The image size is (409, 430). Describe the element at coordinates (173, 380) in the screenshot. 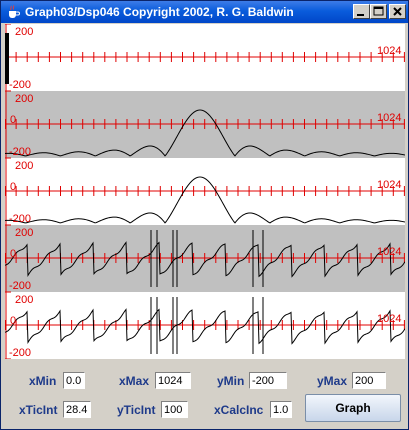

I see `xmax-field` at that location.